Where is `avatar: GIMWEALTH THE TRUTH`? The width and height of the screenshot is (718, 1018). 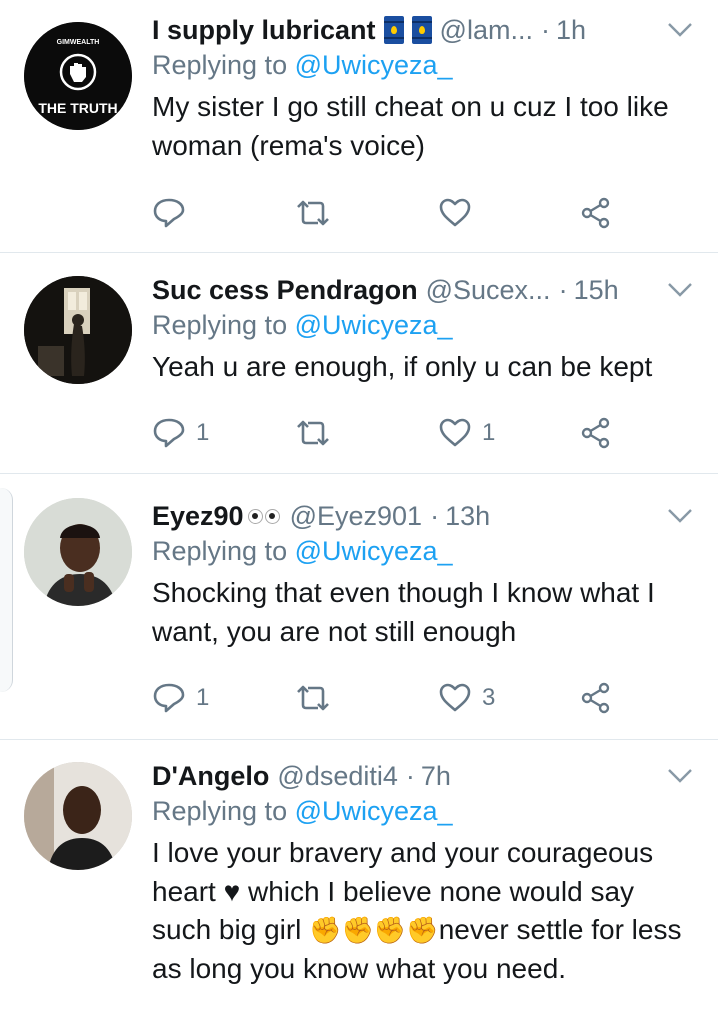 avatar: GIMWEALTH THE TRUTH is located at coordinates (78, 76).